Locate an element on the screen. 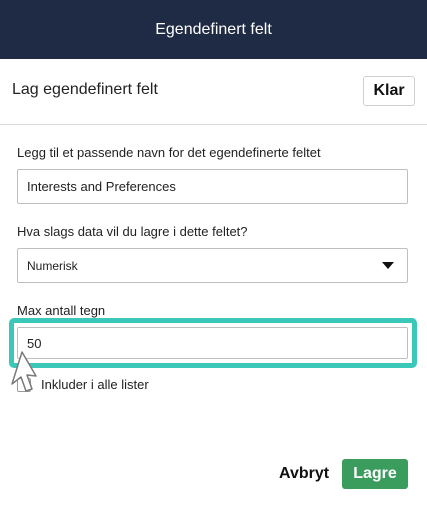  done-button: Klar is located at coordinates (389, 91).